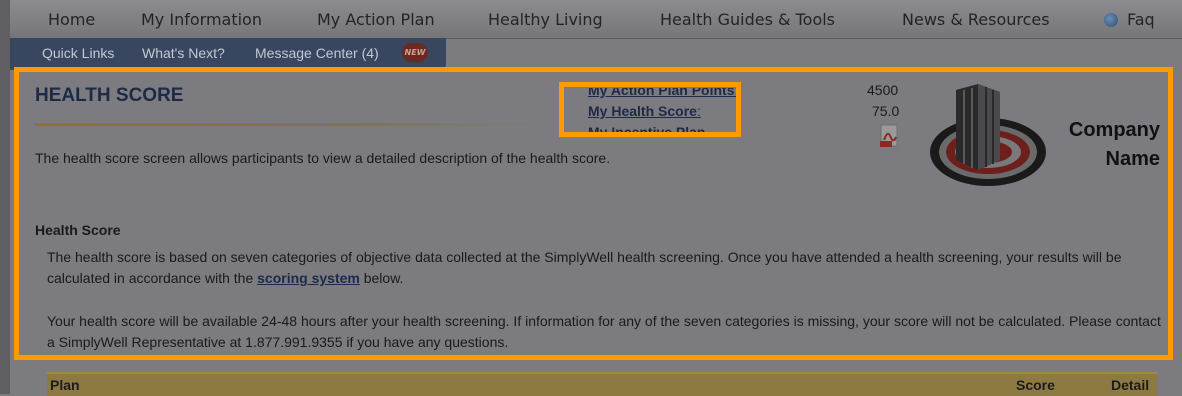 Image resolution: width=1182 pixels, height=396 pixels. I want to click on nav-news-resources: News & Resources, so click(976, 19).